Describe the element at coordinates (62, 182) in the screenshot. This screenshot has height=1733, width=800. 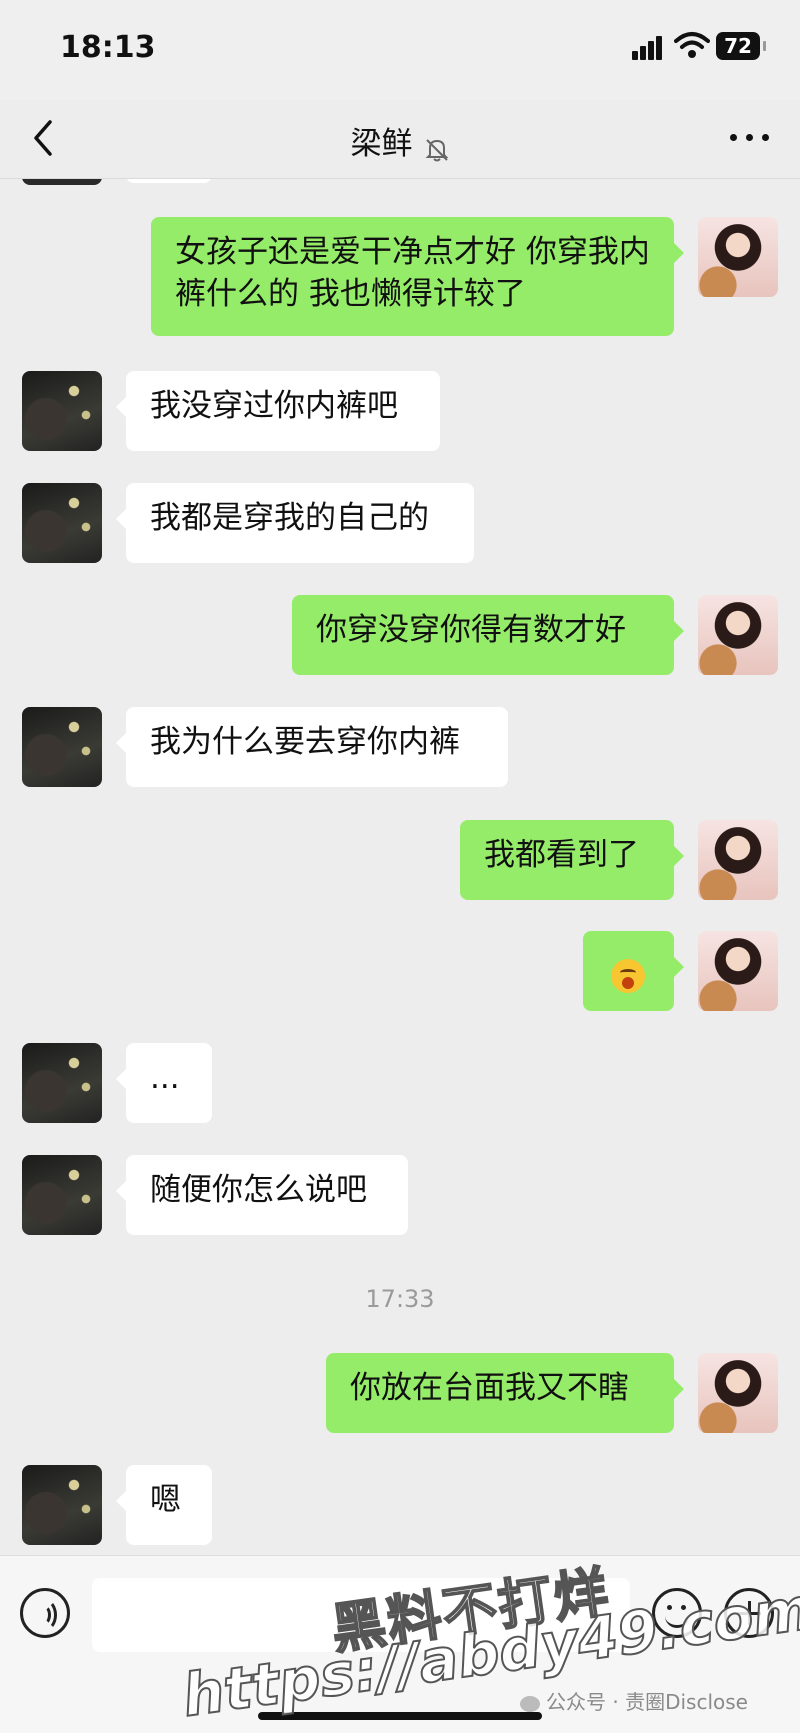
I see `avatar-partial` at that location.